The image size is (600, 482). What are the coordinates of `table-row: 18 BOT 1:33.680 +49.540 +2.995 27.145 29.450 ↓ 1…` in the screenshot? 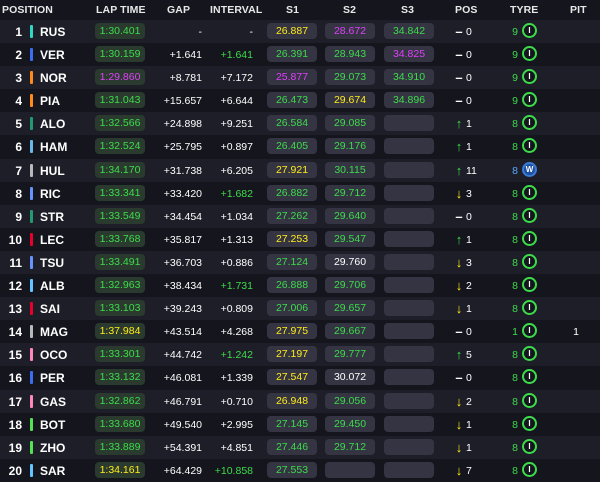 It's located at (300, 424).